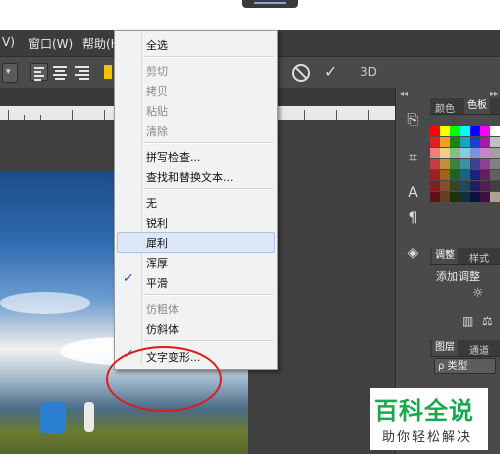  What do you see at coordinates (60, 73) in the screenshot?
I see `align-center-button` at bounding box center [60, 73].